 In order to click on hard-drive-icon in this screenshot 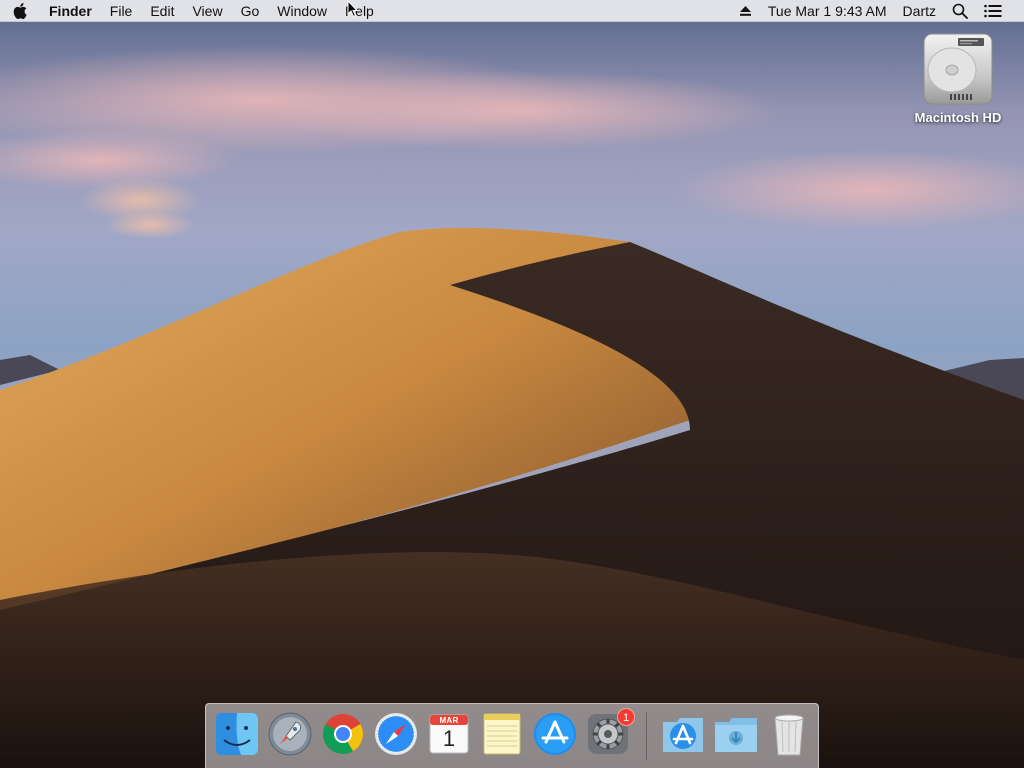, I will do `click(958, 69)`.